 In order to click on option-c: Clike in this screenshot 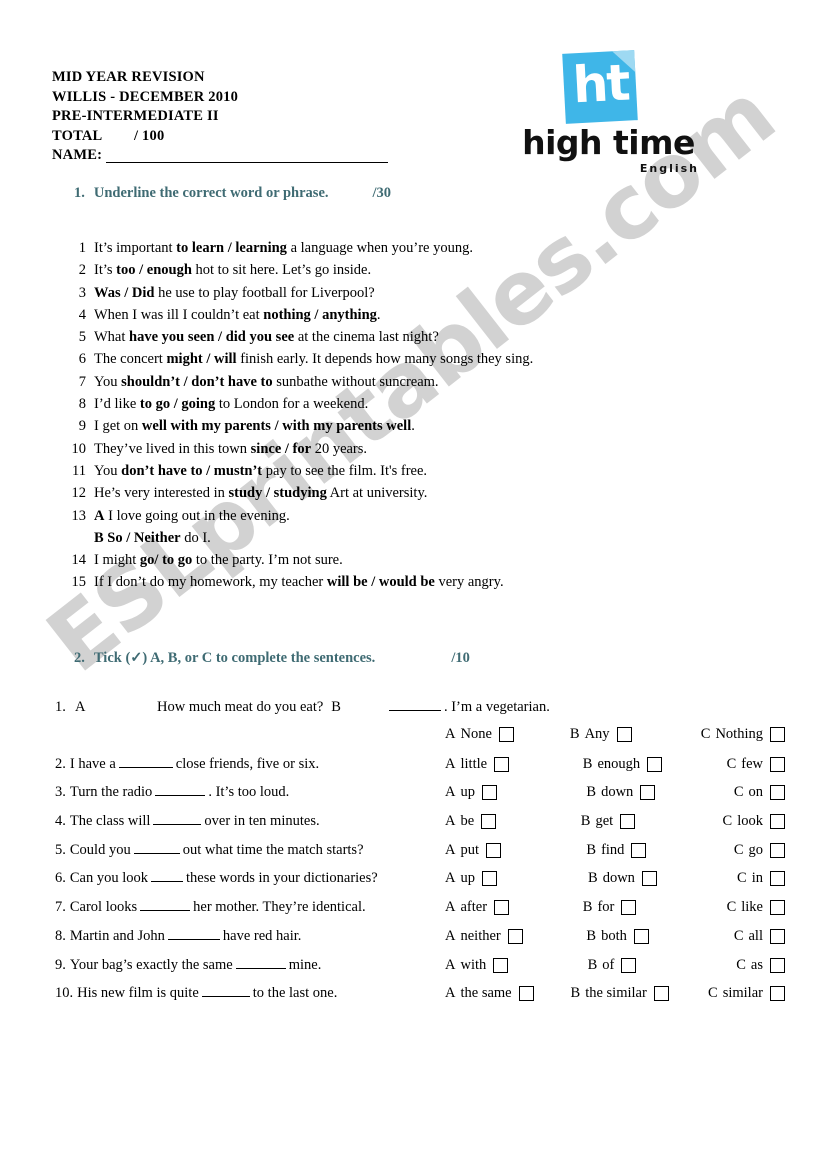, I will do `click(756, 907)`.